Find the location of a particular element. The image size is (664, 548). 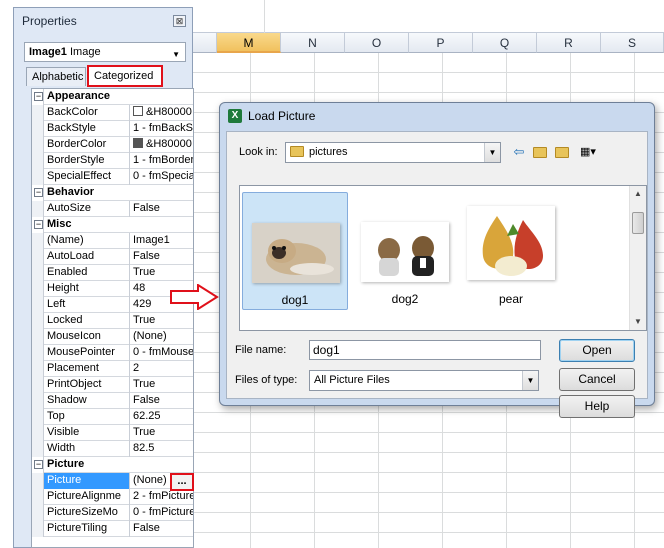

file-list-scrollbar: ▲ ▼ is located at coordinates (637, 258).